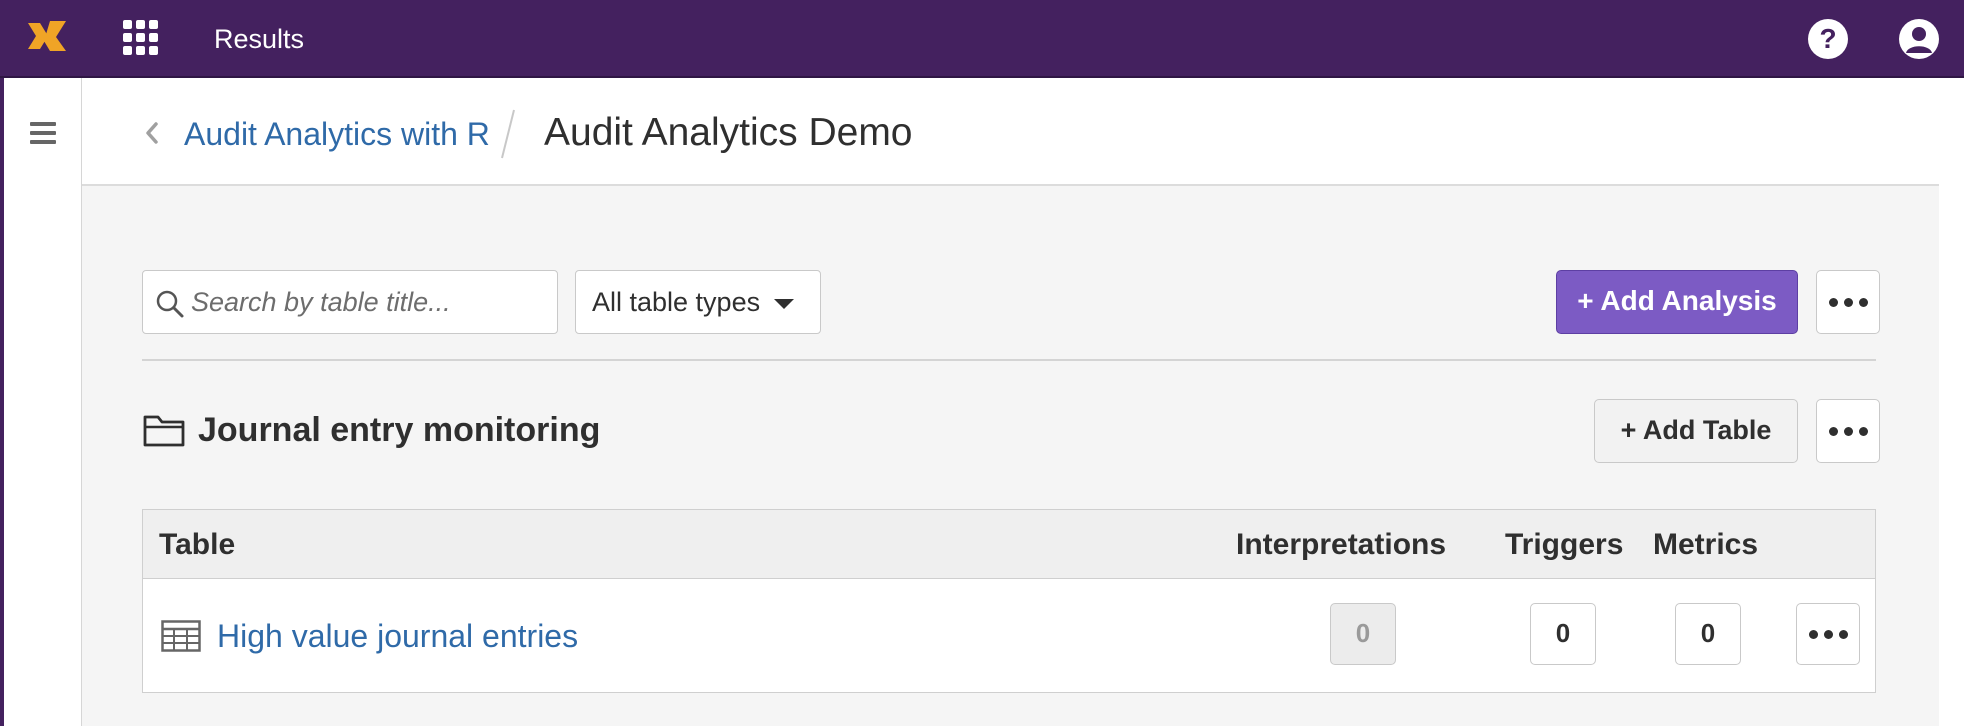 The image size is (1964, 726). What do you see at coordinates (508, 134) in the screenshot?
I see `breadcrumb-separator` at bounding box center [508, 134].